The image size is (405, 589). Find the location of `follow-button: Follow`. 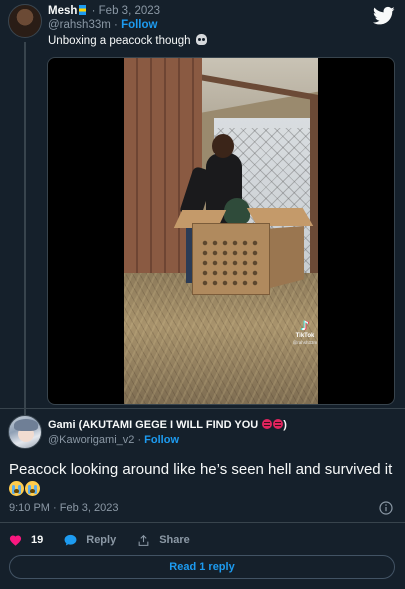

follow-button: Follow is located at coordinates (139, 25).